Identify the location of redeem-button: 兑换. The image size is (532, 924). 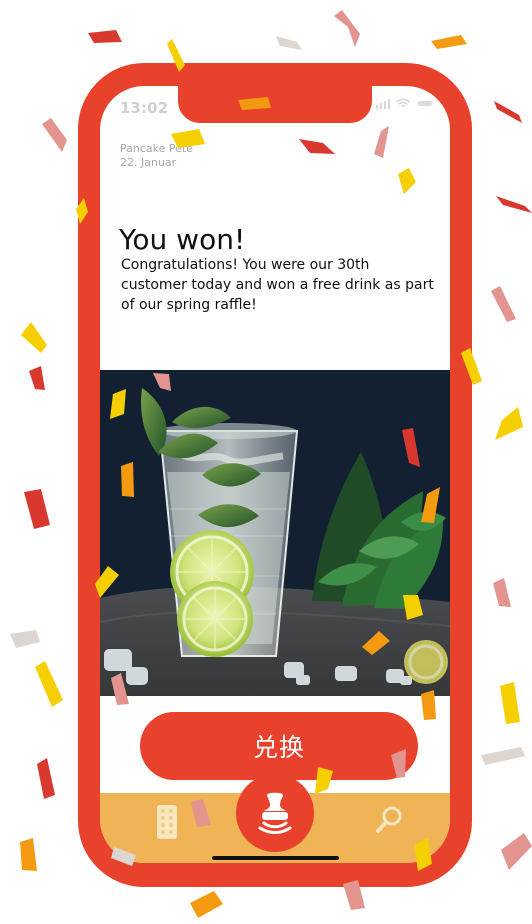
(279, 746).